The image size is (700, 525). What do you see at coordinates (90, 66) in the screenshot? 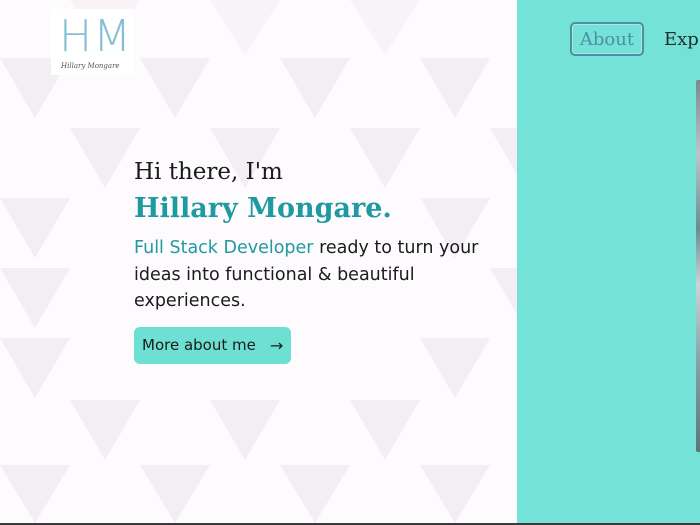
I see `logo-signature: Hillary Mongare` at bounding box center [90, 66].